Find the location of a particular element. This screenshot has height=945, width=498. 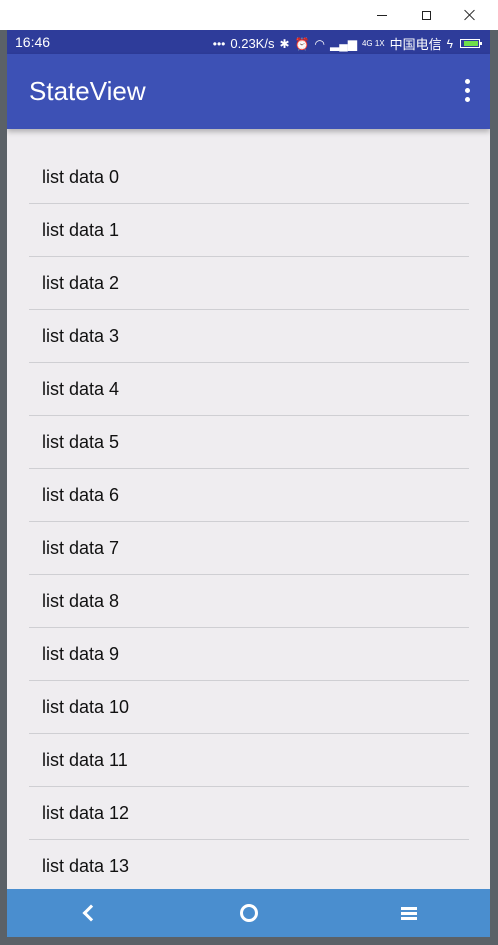

close-icon is located at coordinates (470, 15).